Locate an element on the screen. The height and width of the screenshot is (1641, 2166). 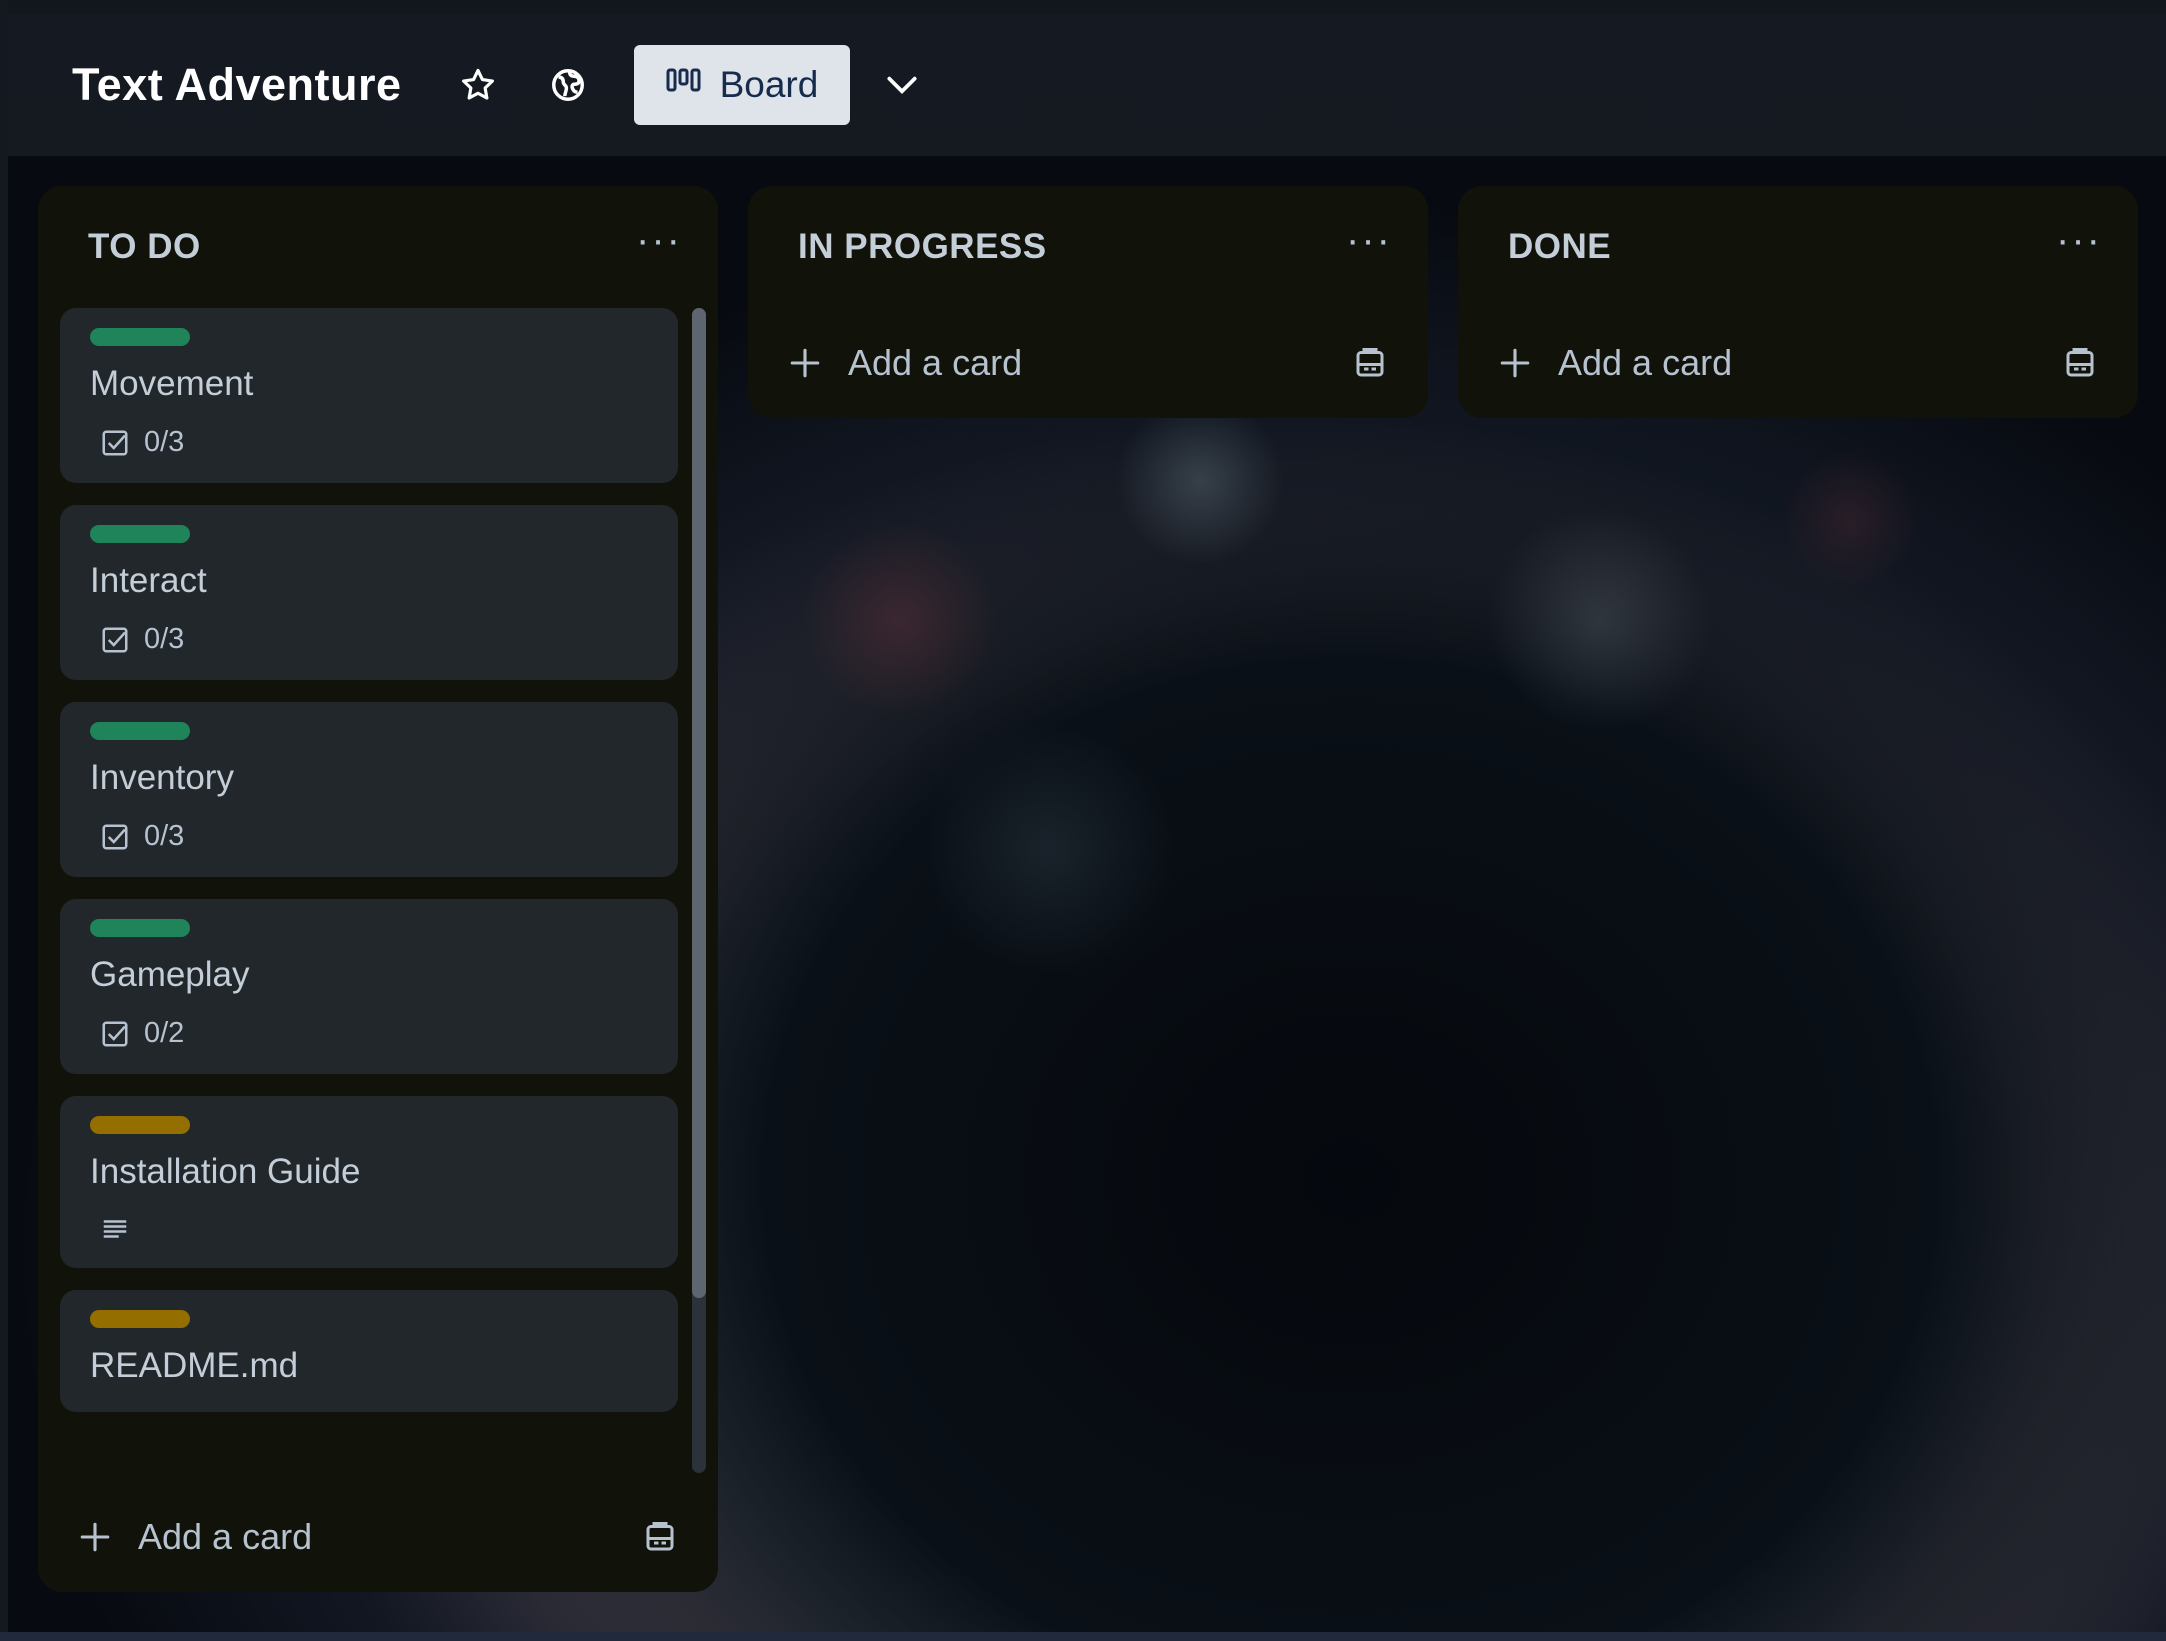
scrollbar-thumb is located at coordinates (699, 803).